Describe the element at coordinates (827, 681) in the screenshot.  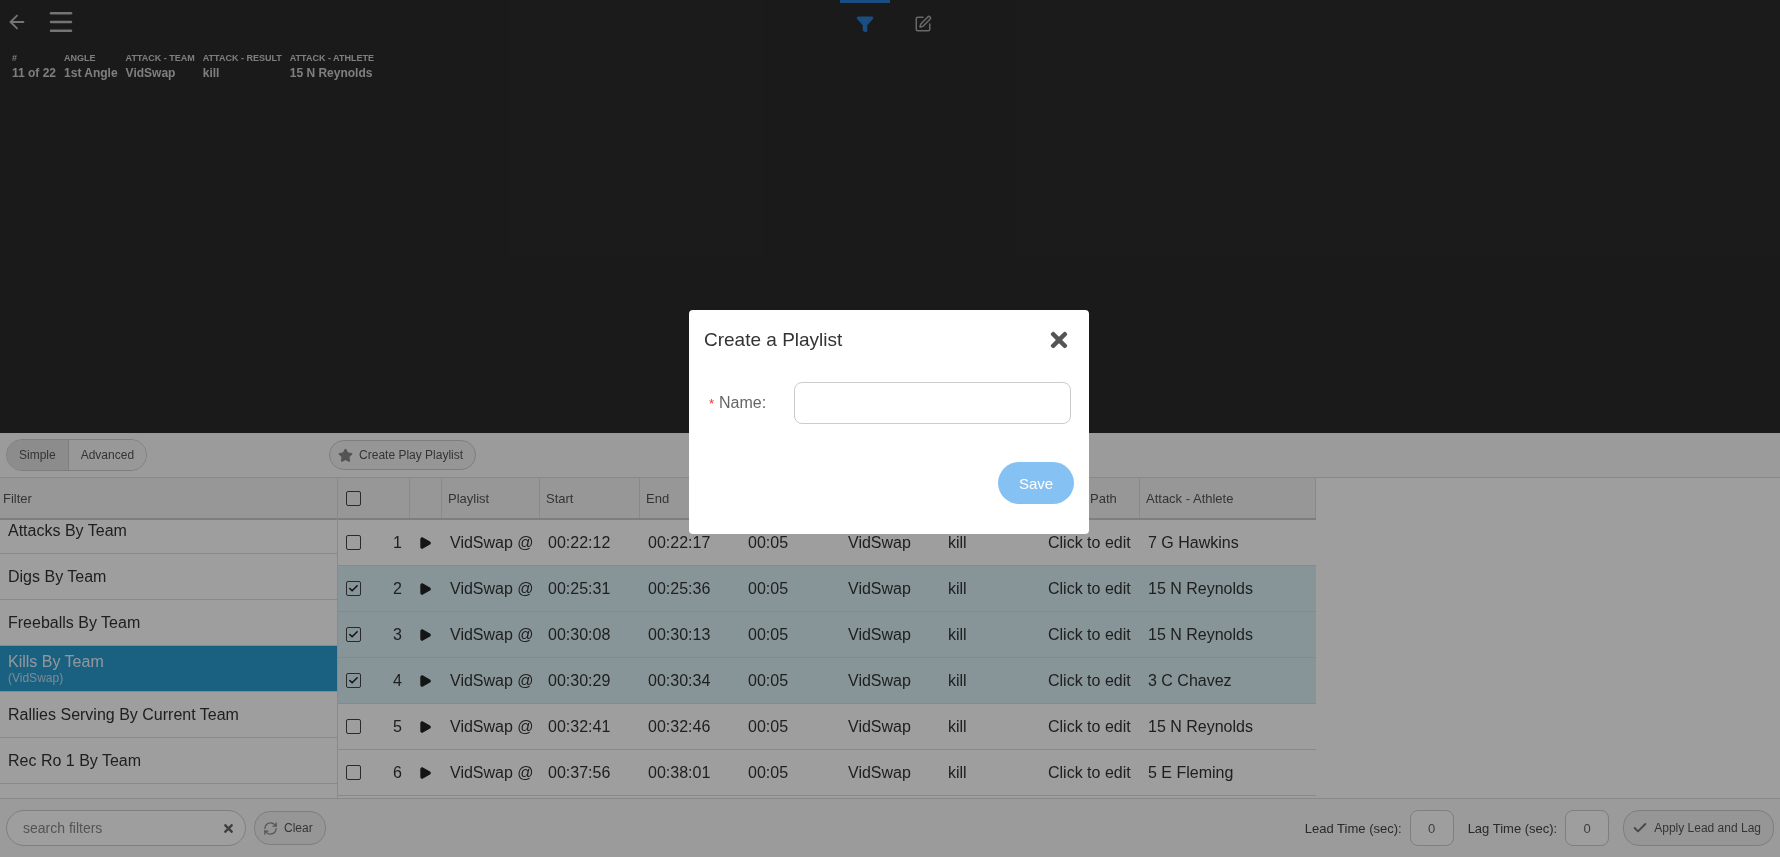
I see `table-row: 4 VidSwap @ 00:30:29 00:30:34 00:05 VidSwap kill Click to edit 3 C Chavez` at that location.